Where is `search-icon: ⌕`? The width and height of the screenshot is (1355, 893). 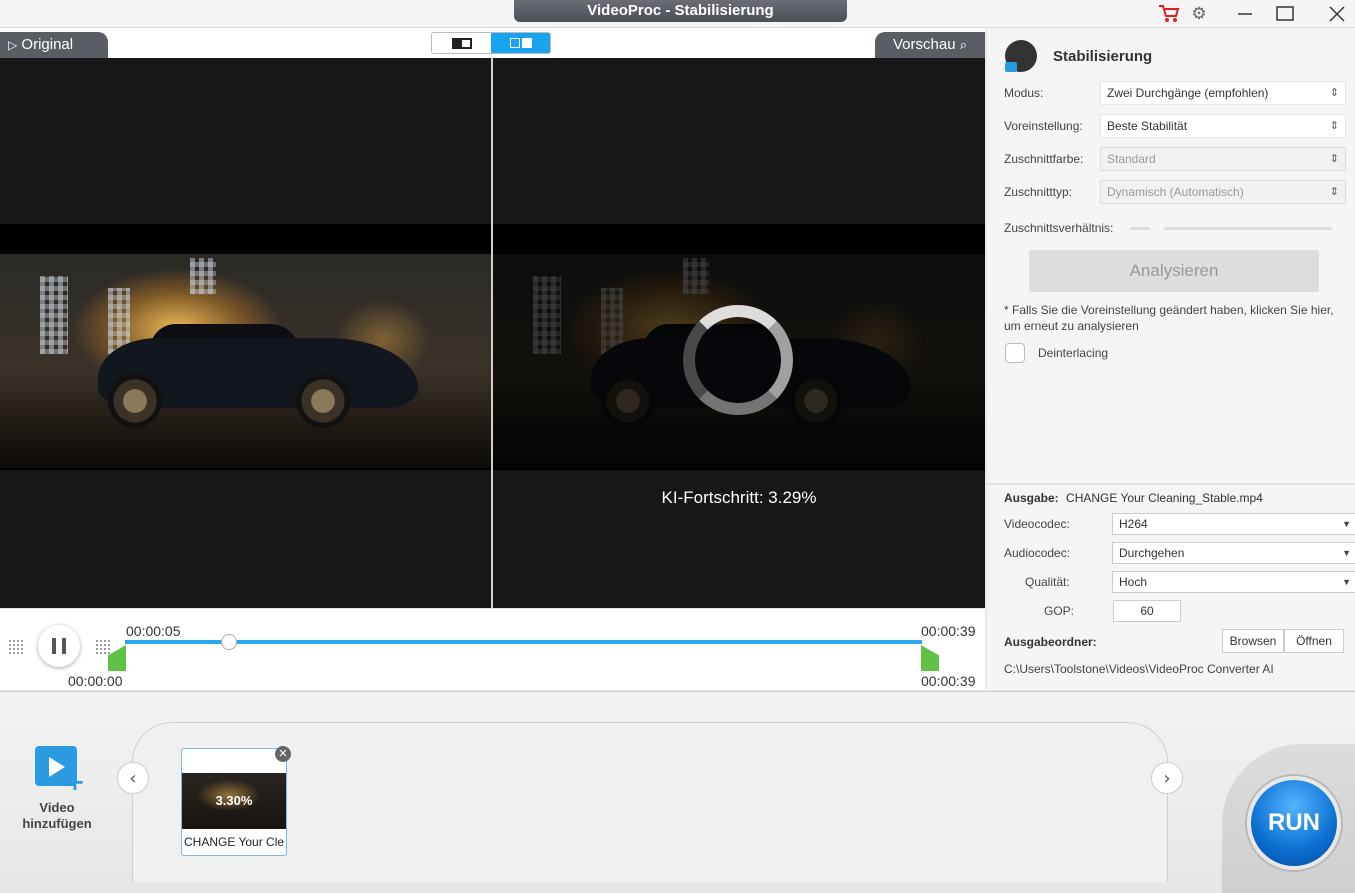 search-icon: ⌕ is located at coordinates (963, 44).